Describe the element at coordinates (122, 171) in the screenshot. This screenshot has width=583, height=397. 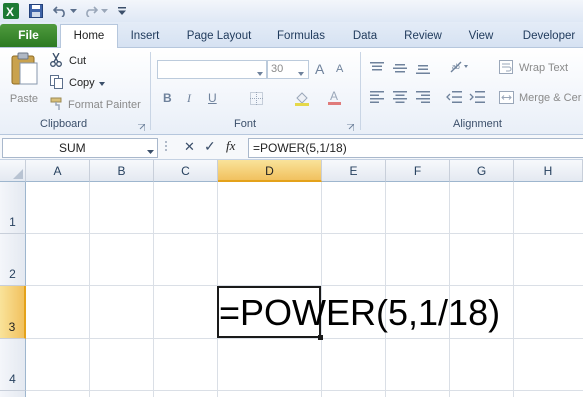
I see `column-header-b: B` at that location.